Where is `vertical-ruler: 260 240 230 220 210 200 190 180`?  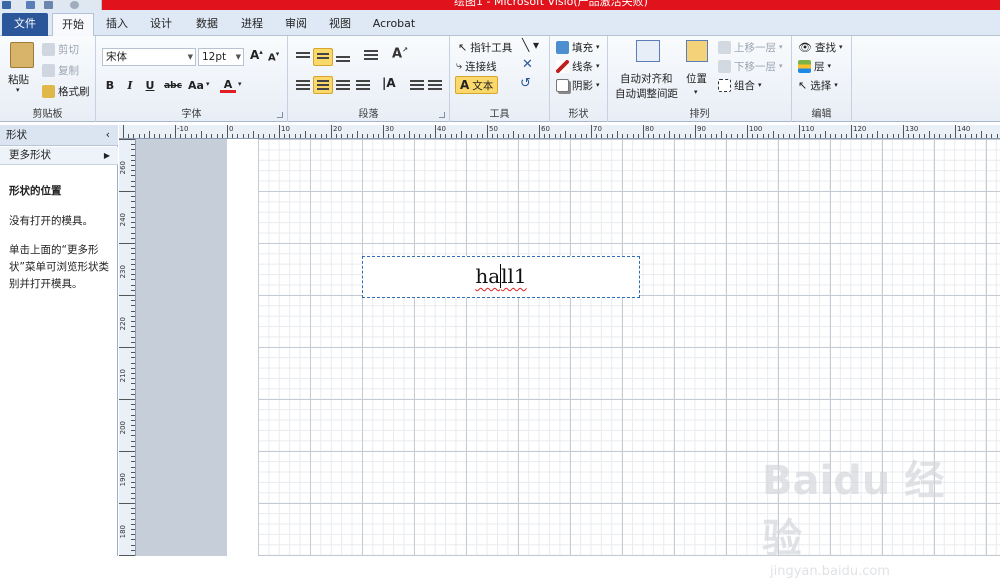 vertical-ruler: 260 240 230 220 210 200 190 180 is located at coordinates (127, 347).